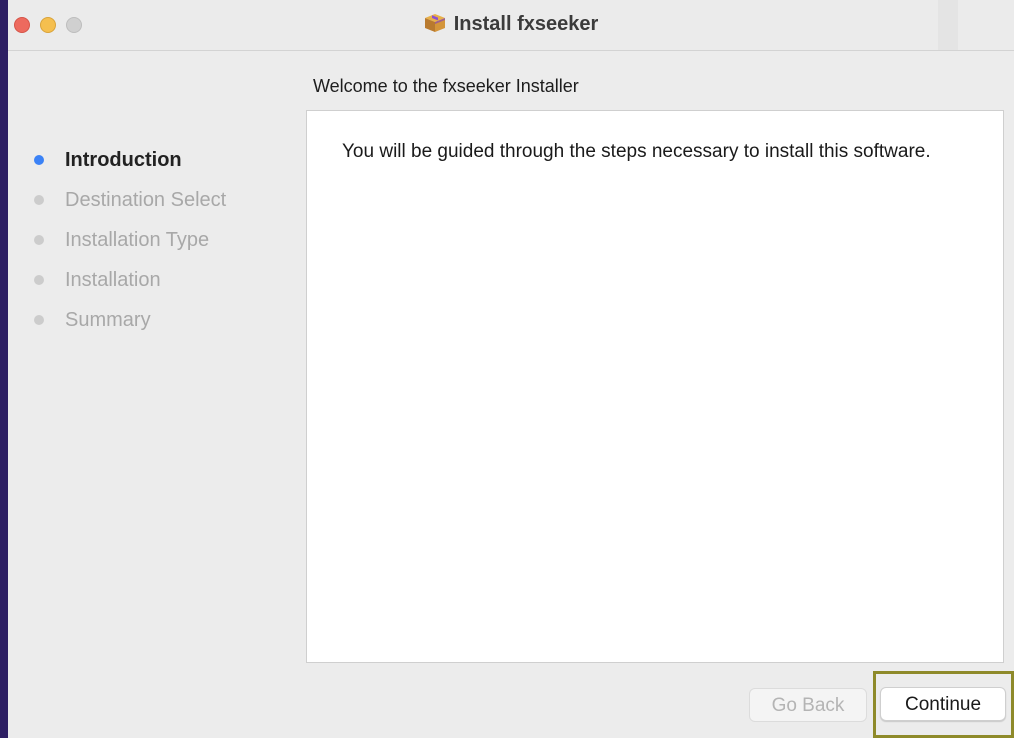  Describe the element at coordinates (146, 200) in the screenshot. I see `step-label: Destination Select` at that location.